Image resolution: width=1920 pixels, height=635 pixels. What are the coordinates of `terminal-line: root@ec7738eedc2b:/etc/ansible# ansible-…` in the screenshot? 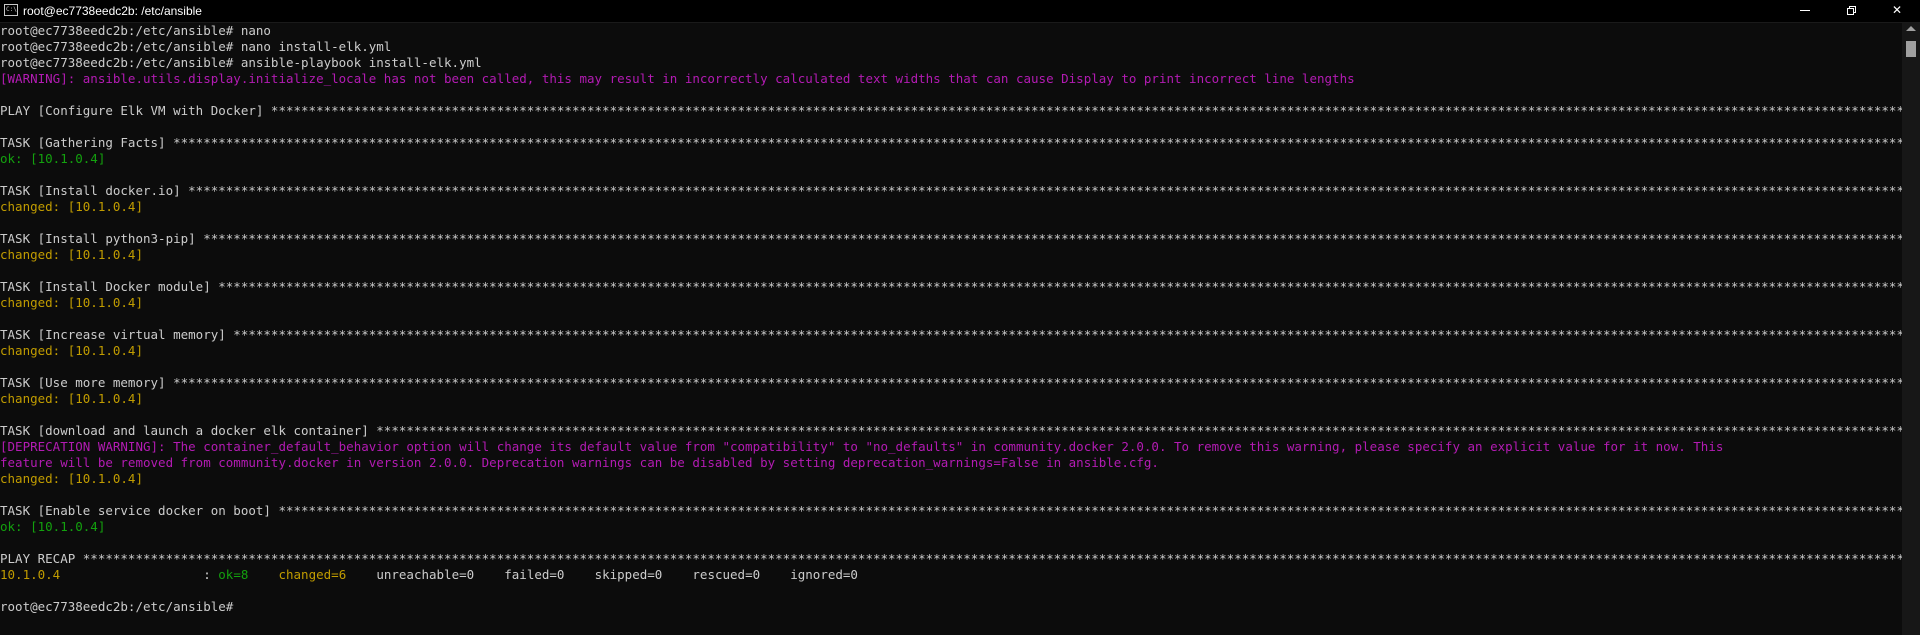 It's located at (951, 63).